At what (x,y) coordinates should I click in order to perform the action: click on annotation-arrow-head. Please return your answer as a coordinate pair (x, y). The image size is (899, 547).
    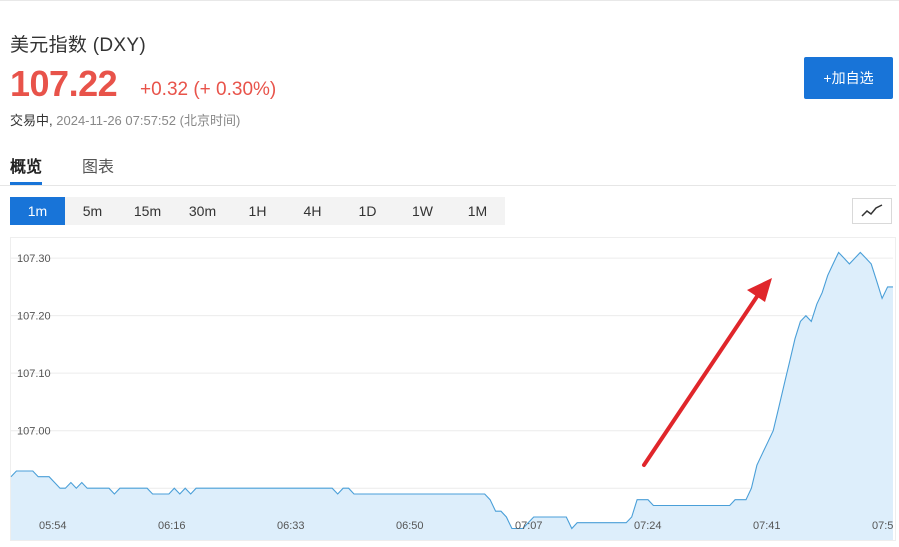
    Looking at the image, I should click on (759, 290).